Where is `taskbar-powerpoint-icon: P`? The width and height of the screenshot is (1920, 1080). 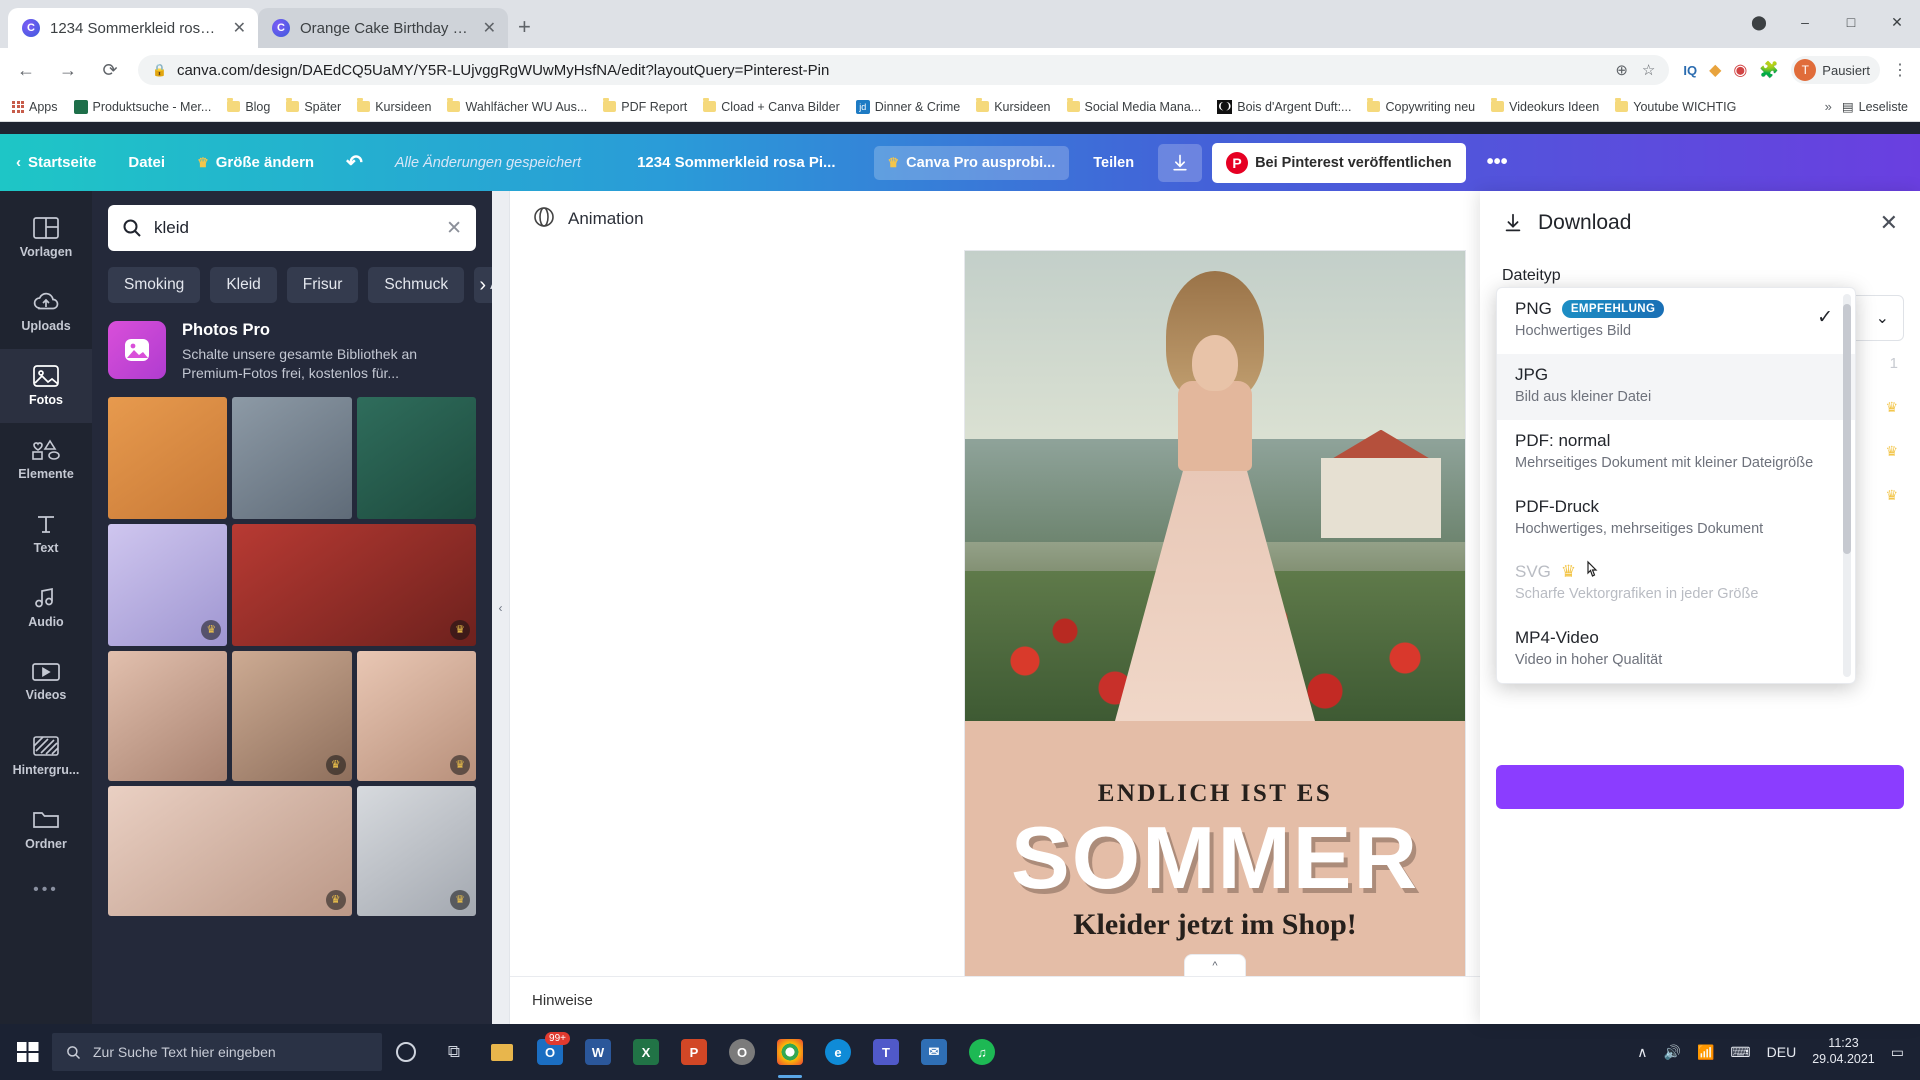
taskbar-powerpoint-icon: P is located at coordinates (694, 1052).